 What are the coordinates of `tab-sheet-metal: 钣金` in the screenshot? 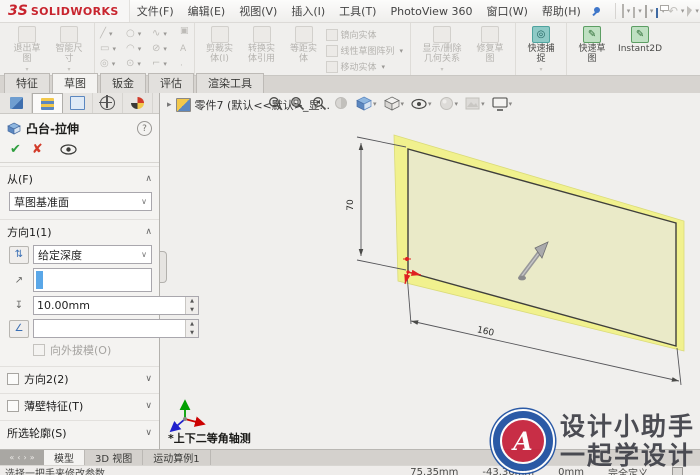 It's located at (123, 83).